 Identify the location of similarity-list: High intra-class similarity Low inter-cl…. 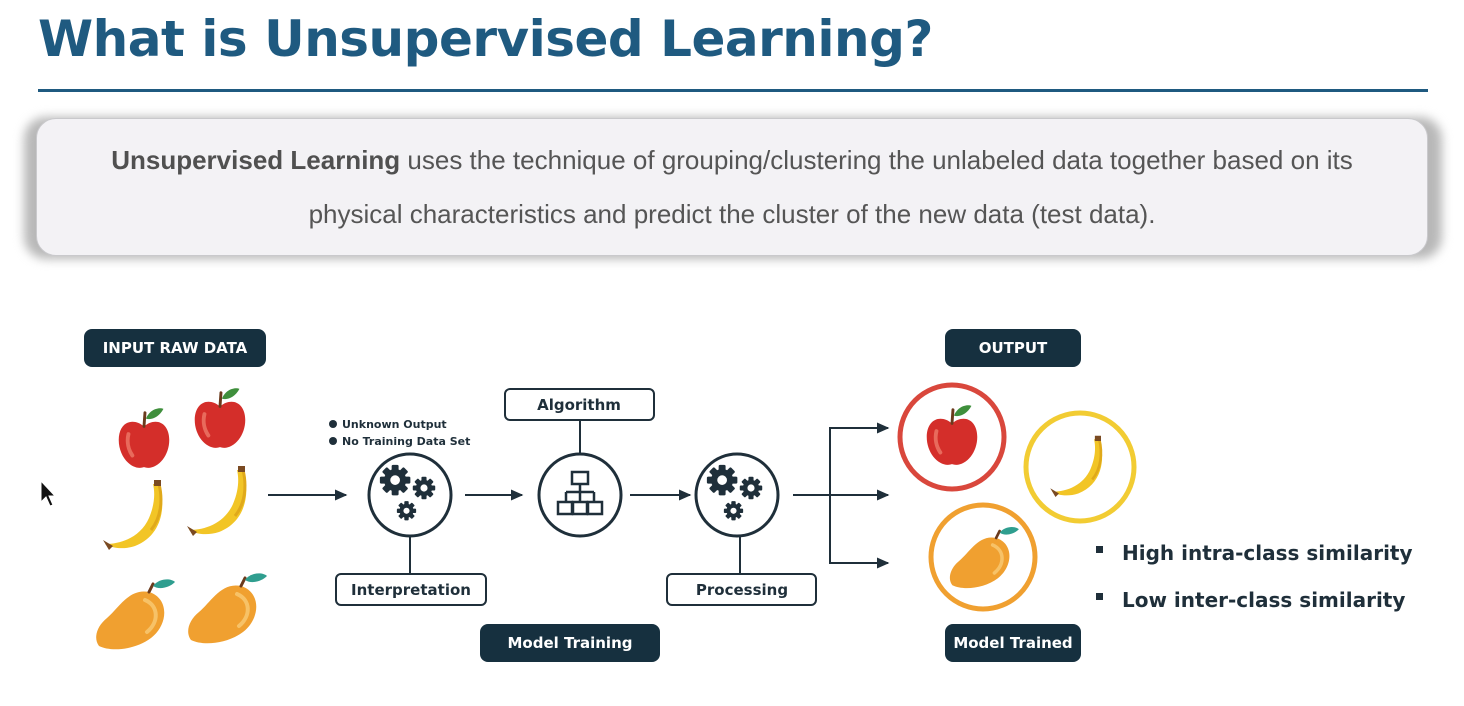
(1254, 576).